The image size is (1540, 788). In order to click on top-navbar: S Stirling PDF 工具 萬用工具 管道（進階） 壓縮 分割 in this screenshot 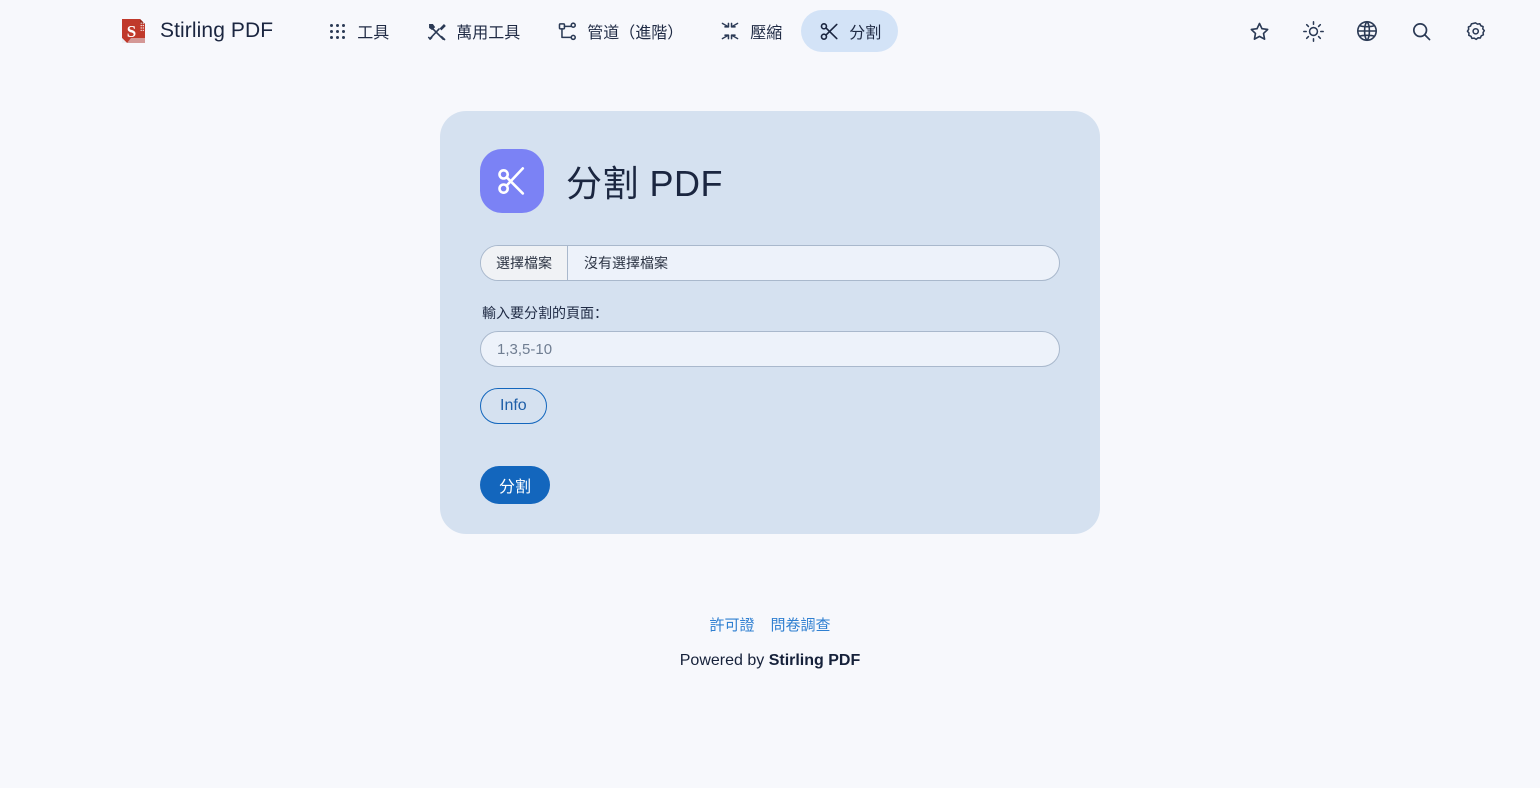, I will do `click(770, 31)`.